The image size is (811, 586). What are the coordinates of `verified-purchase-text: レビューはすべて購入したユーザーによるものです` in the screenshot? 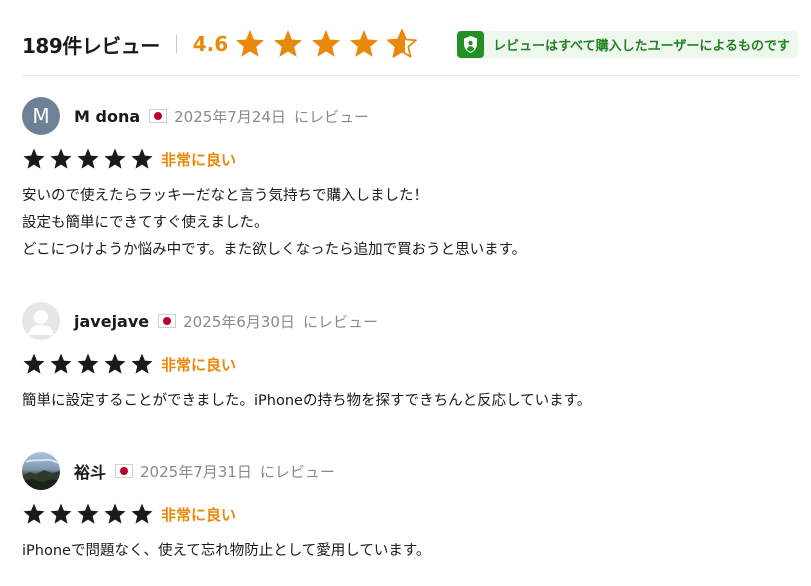 It's located at (641, 46).